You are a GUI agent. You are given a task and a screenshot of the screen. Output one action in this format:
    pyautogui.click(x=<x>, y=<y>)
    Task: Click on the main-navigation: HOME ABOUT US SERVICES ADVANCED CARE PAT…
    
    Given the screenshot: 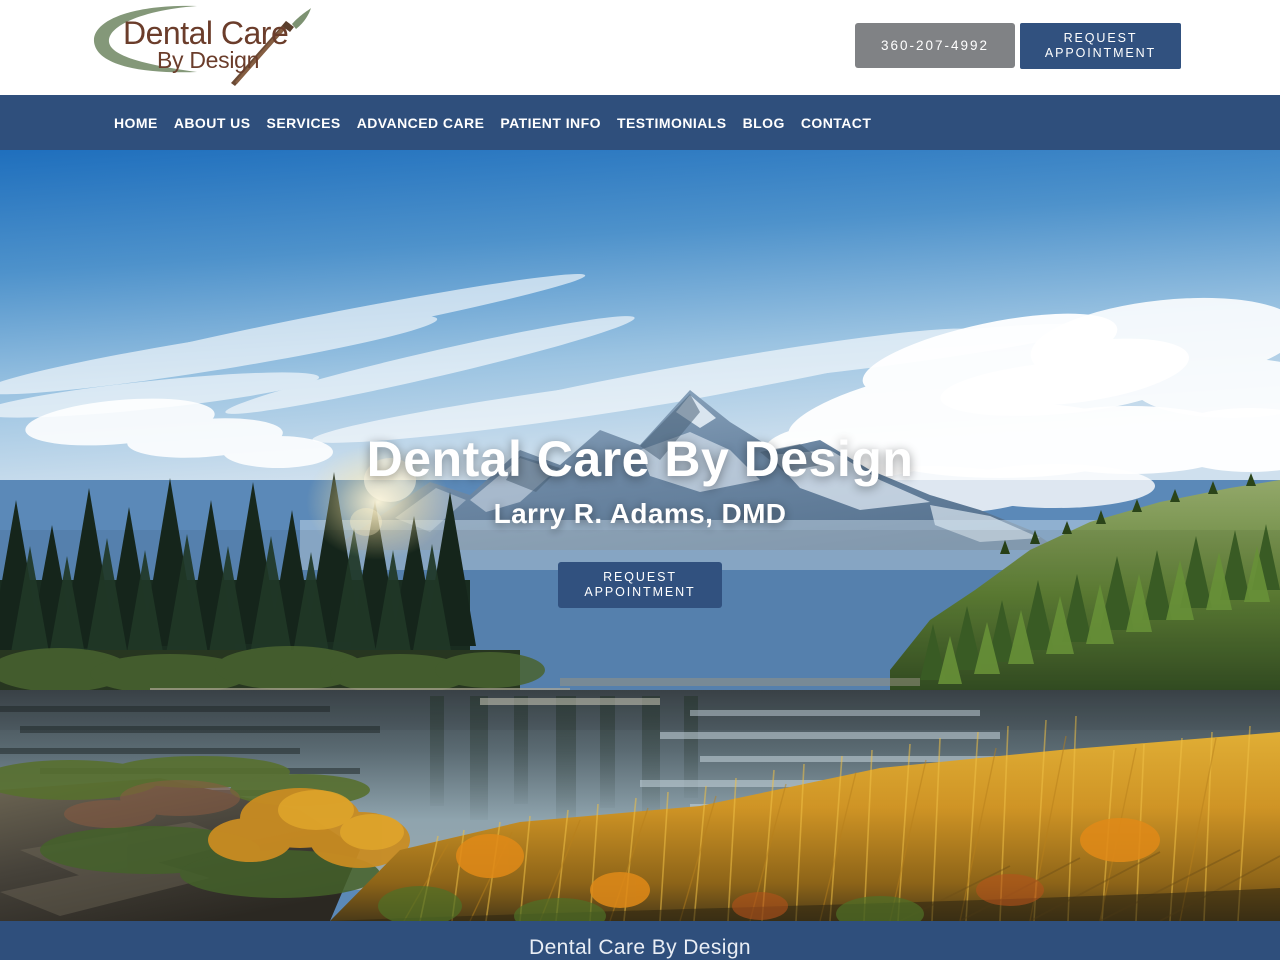 What is the action you would take?
    pyautogui.click(x=640, y=122)
    